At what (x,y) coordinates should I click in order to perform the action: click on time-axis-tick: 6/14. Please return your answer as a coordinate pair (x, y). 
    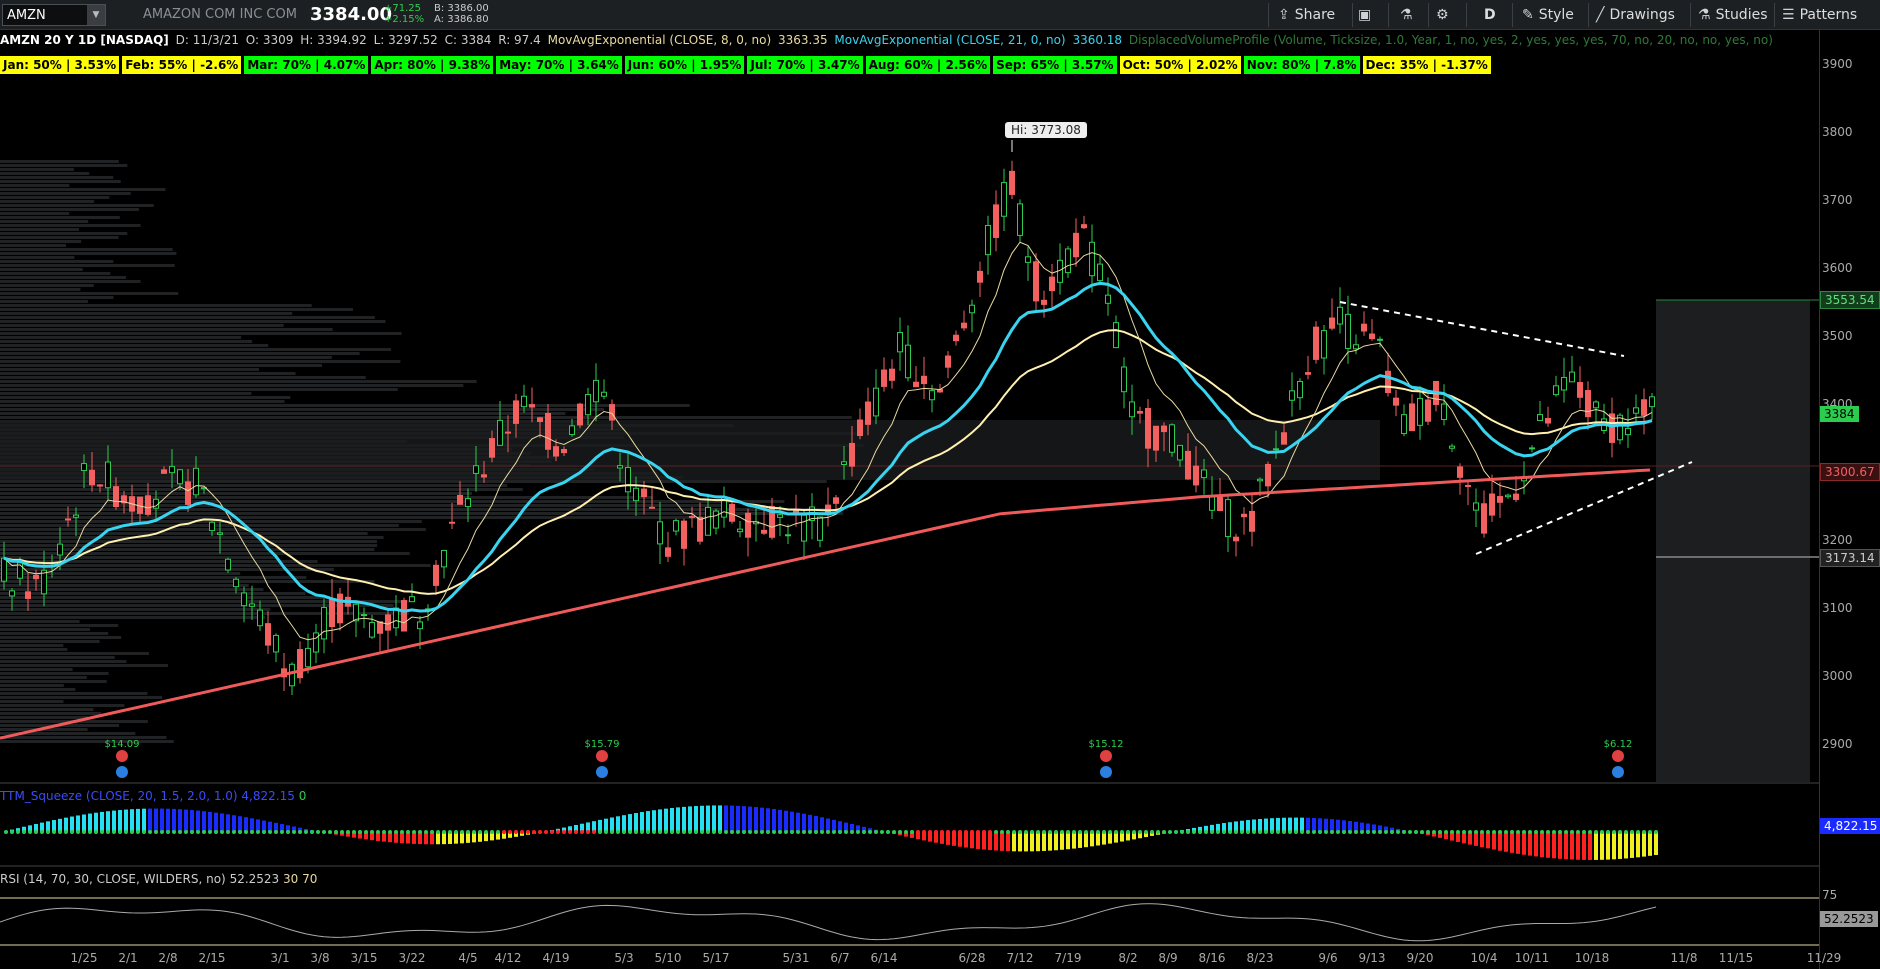
    Looking at the image, I should click on (884, 958).